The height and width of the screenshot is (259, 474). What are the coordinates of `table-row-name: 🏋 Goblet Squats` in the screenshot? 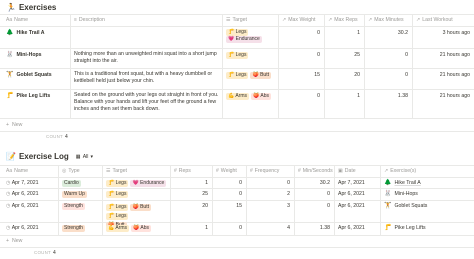 It's located at (29, 75).